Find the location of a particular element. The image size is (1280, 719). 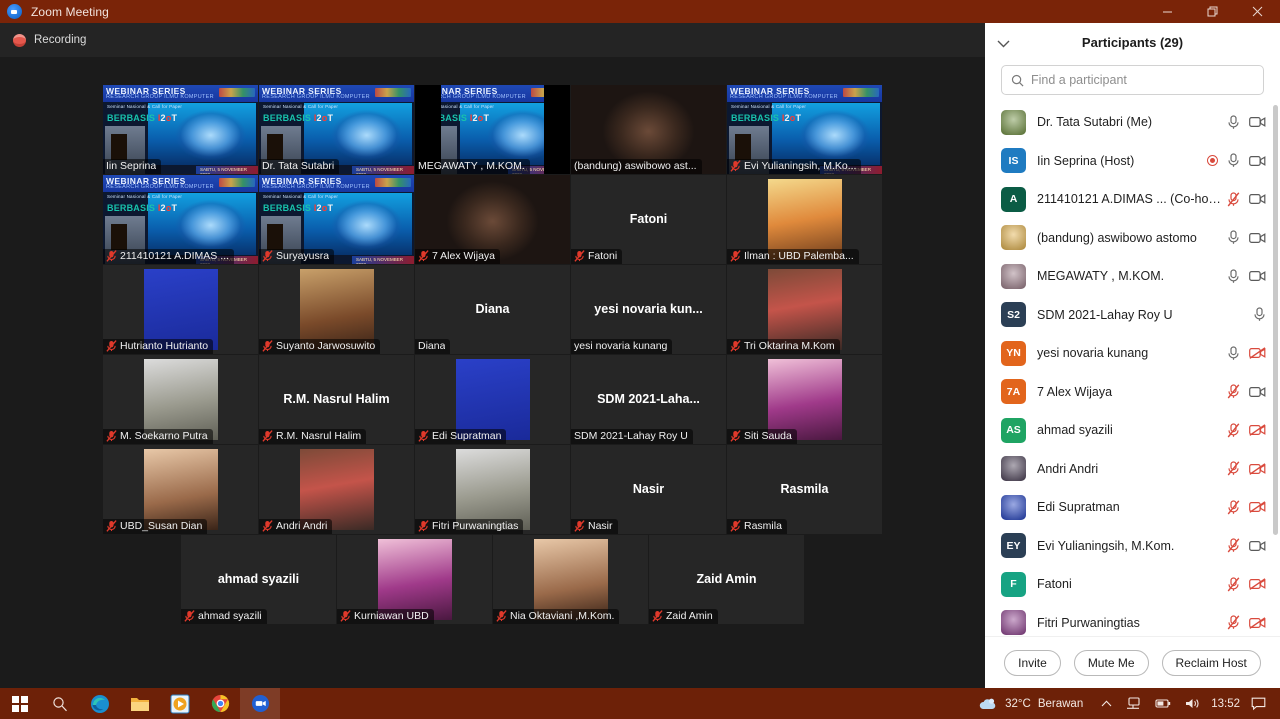

participant-row: A 211410121 A.DIMAS ... (Co-host) is located at coordinates (1132, 199).